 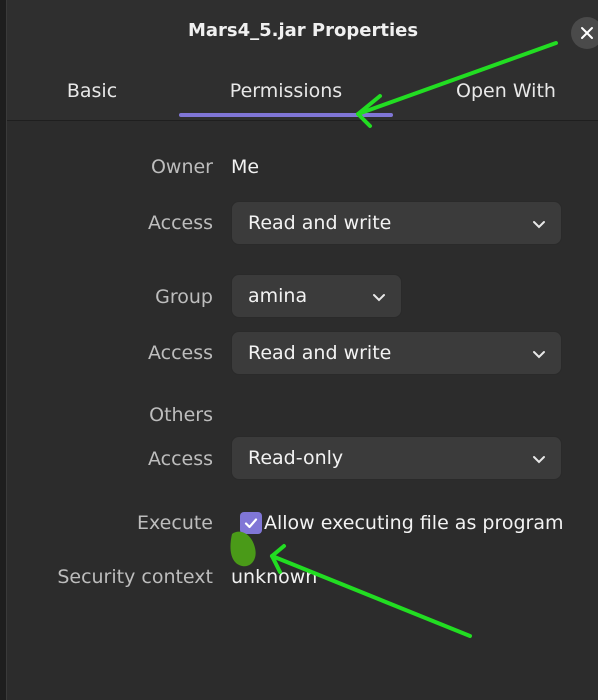 I want to click on active-tab-indicator, so click(x=286, y=115).